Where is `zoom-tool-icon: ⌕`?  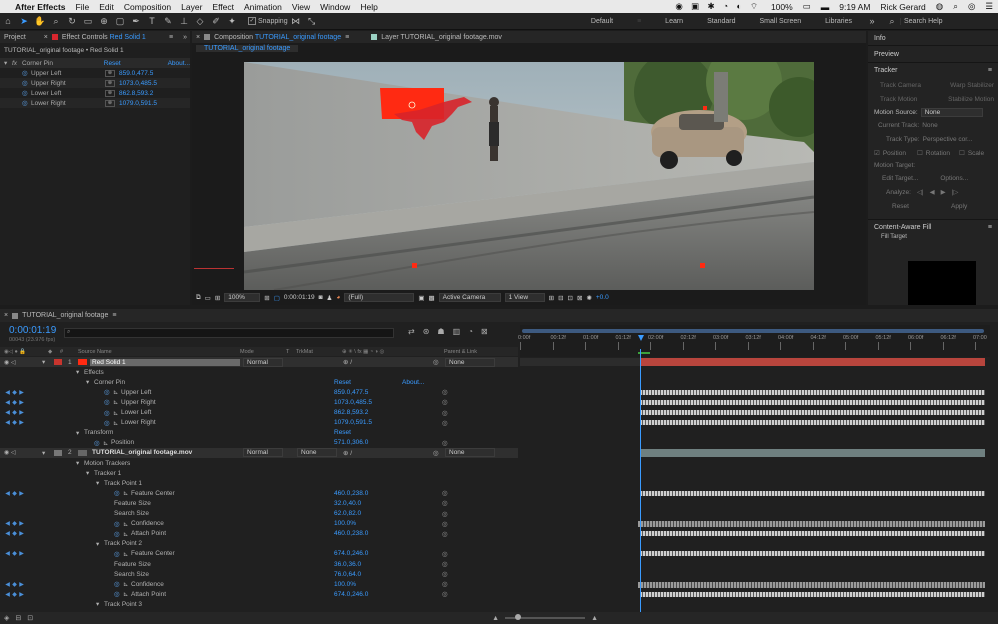 zoom-tool-icon: ⌕ is located at coordinates (56, 21).